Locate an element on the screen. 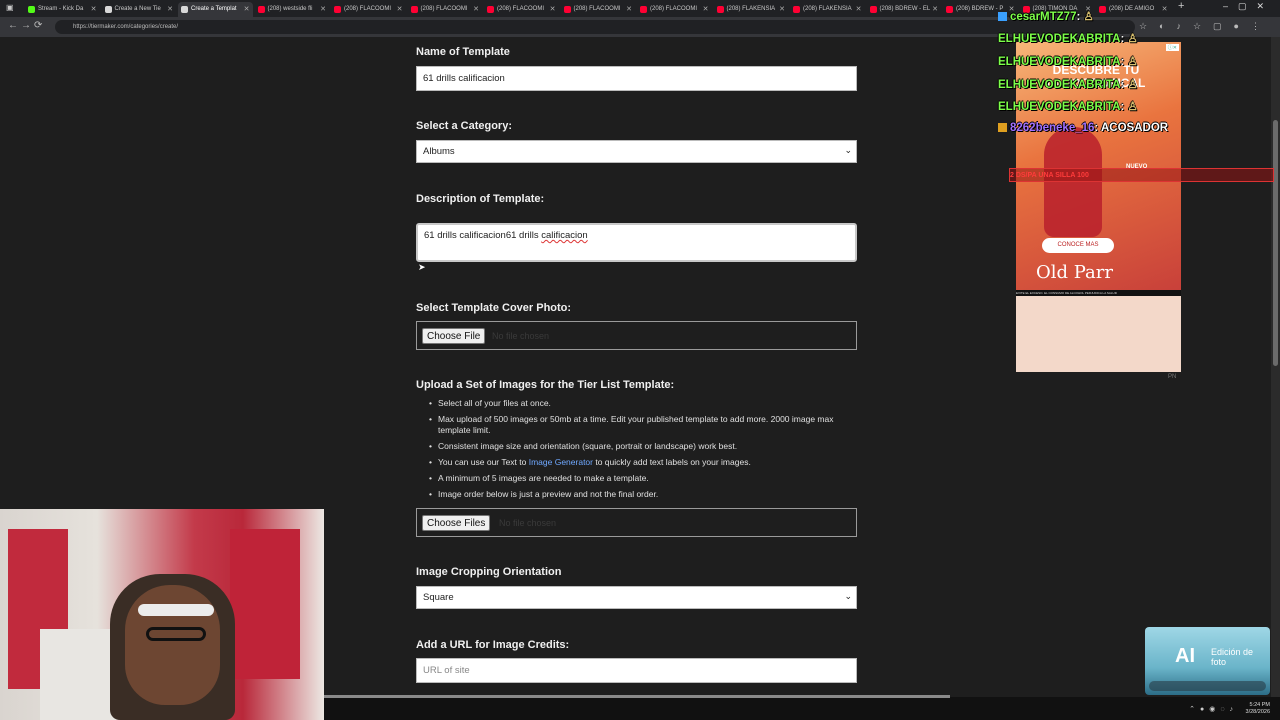  browser-tab: Create a Templat ✕ is located at coordinates (215, 9).